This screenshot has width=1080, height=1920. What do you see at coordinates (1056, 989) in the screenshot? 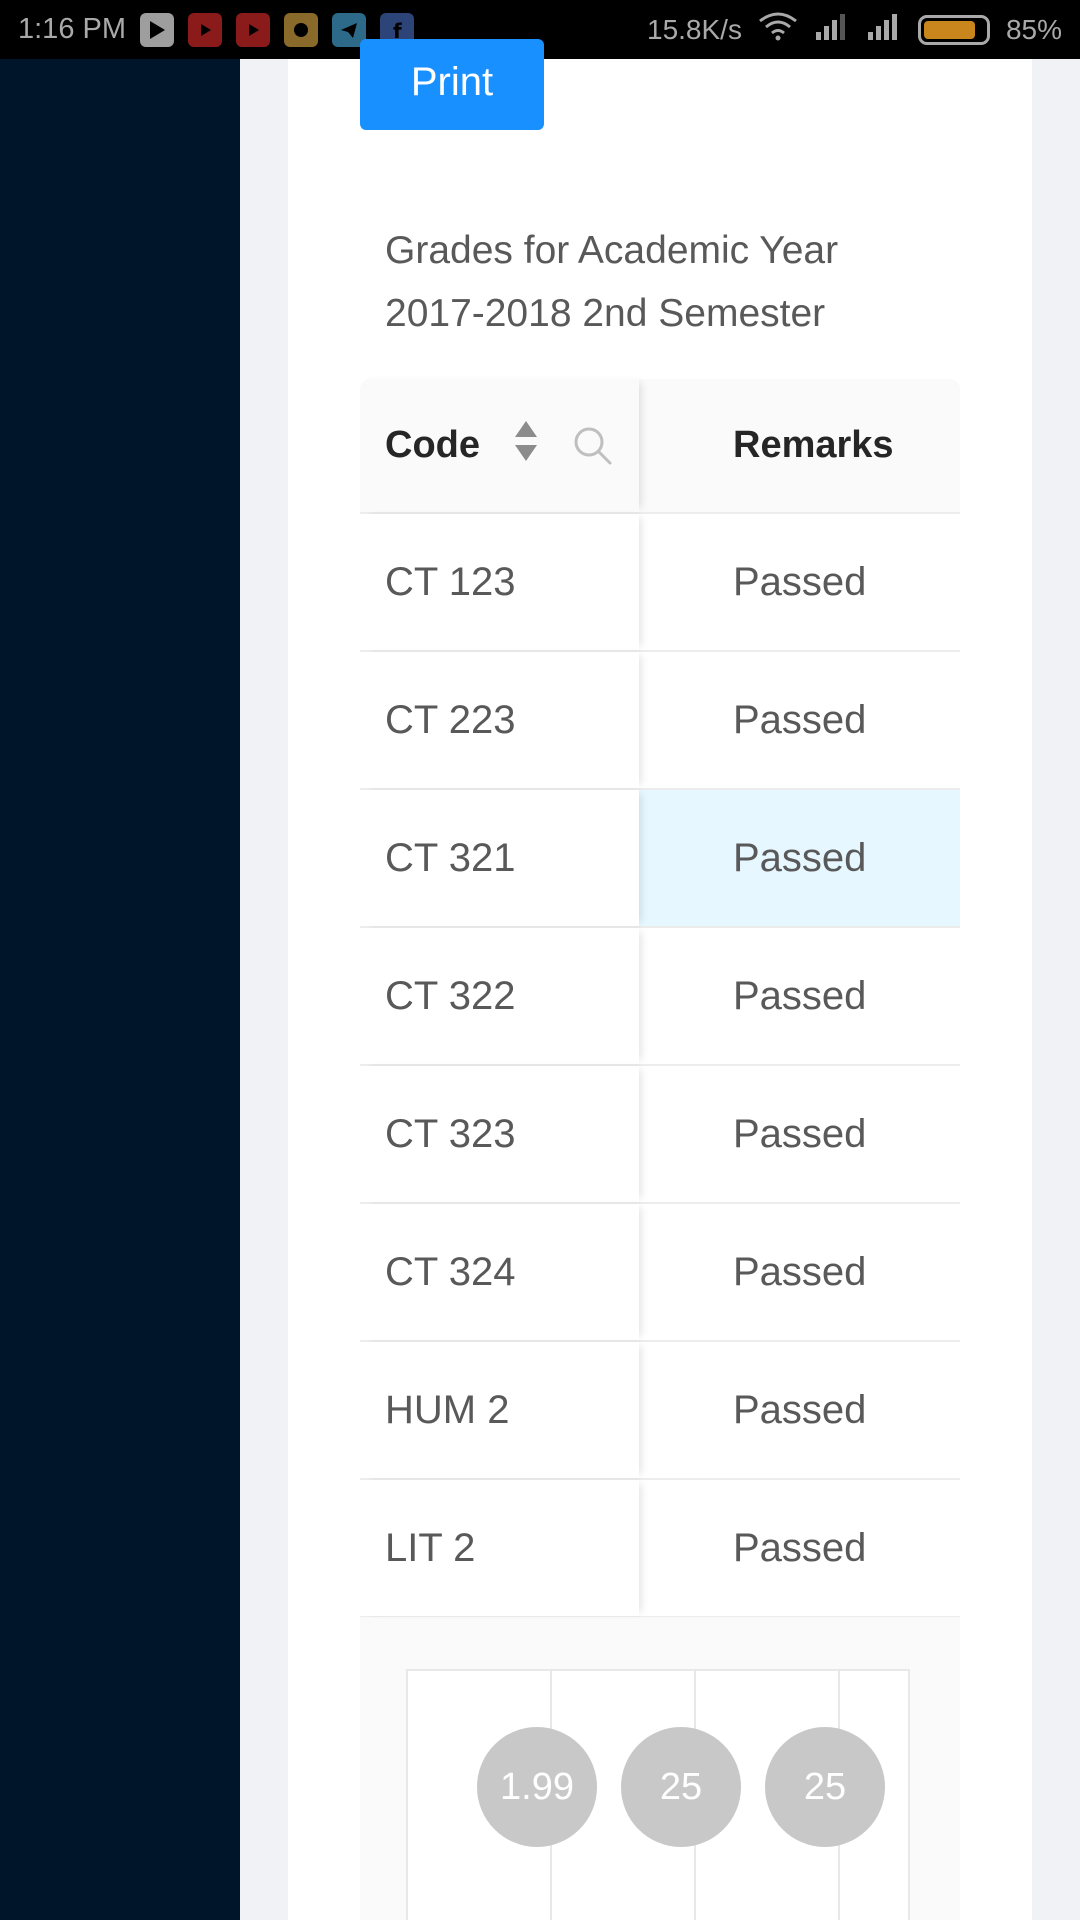
I see `page-gutter` at bounding box center [1056, 989].